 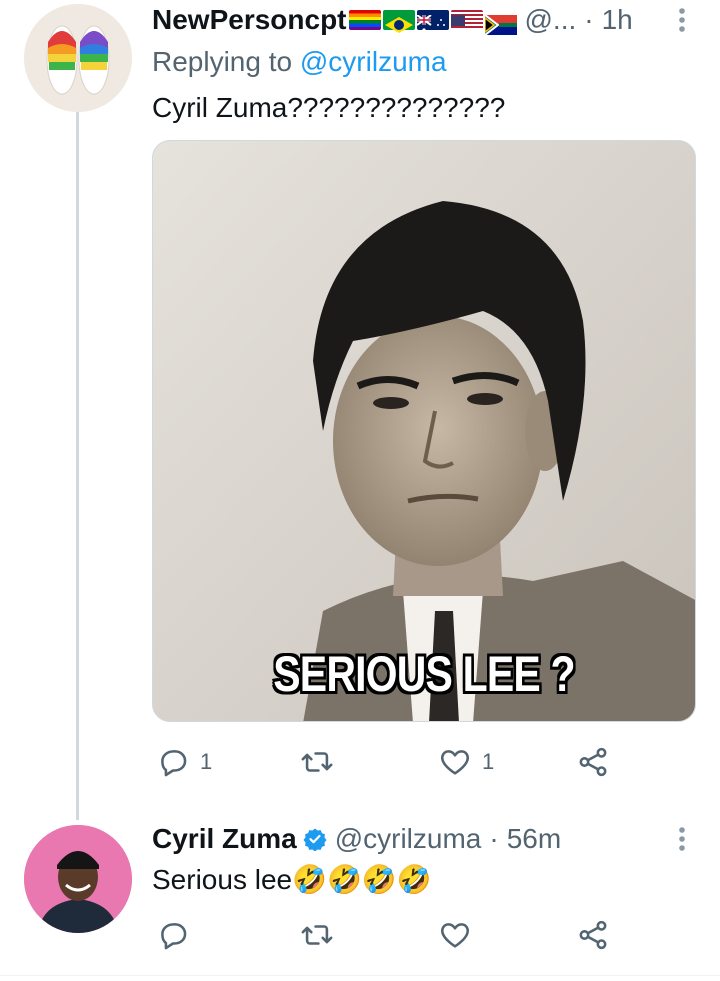 I want to click on display-name: NewPersoncpt, so click(x=249, y=20).